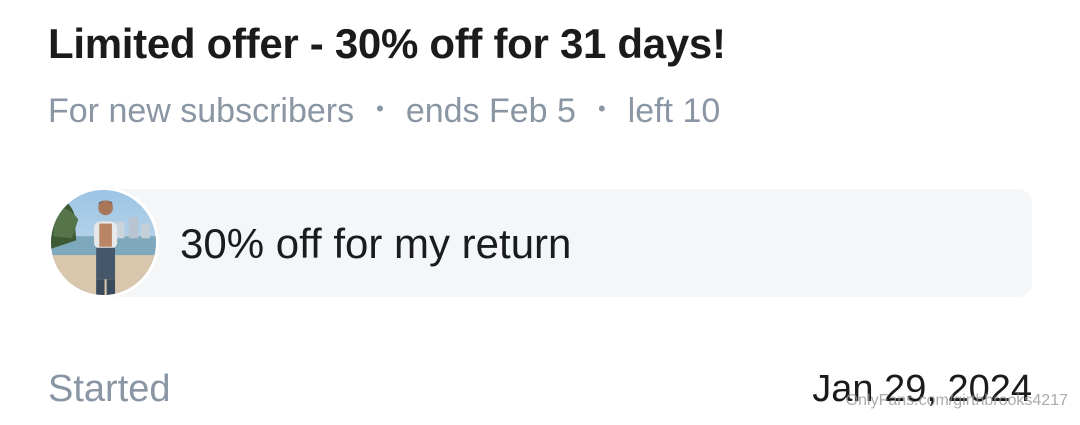 This screenshot has height=425, width=1080. Describe the element at coordinates (376, 243) in the screenshot. I see `offer-message-text: 30% off for my return` at that location.